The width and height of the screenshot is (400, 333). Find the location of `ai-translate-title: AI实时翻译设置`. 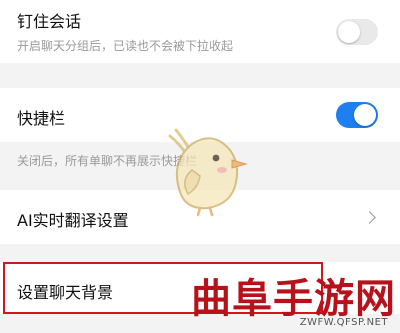

ai-translate-title: AI实时翻译设置 is located at coordinates (73, 220).